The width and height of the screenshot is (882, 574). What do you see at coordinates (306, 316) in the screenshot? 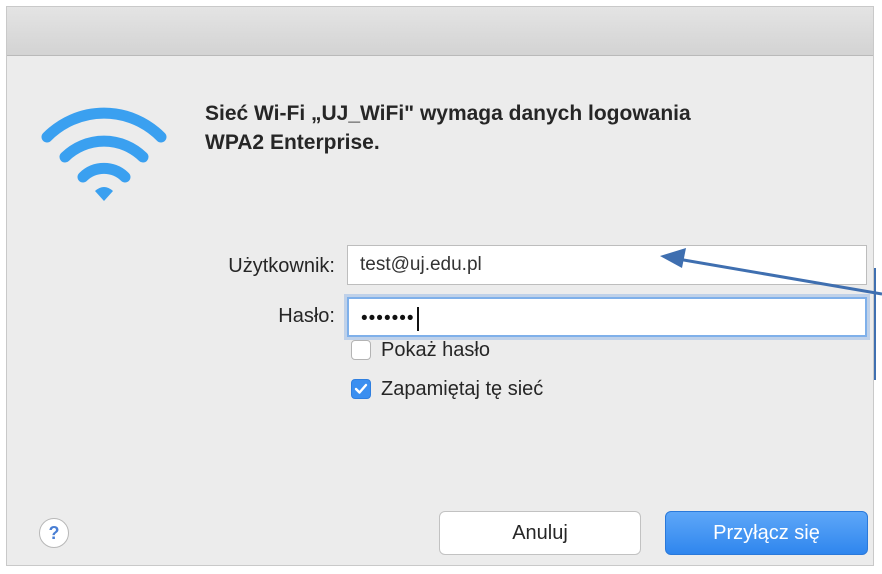
I see `password-label: Hasło:` at bounding box center [306, 316].